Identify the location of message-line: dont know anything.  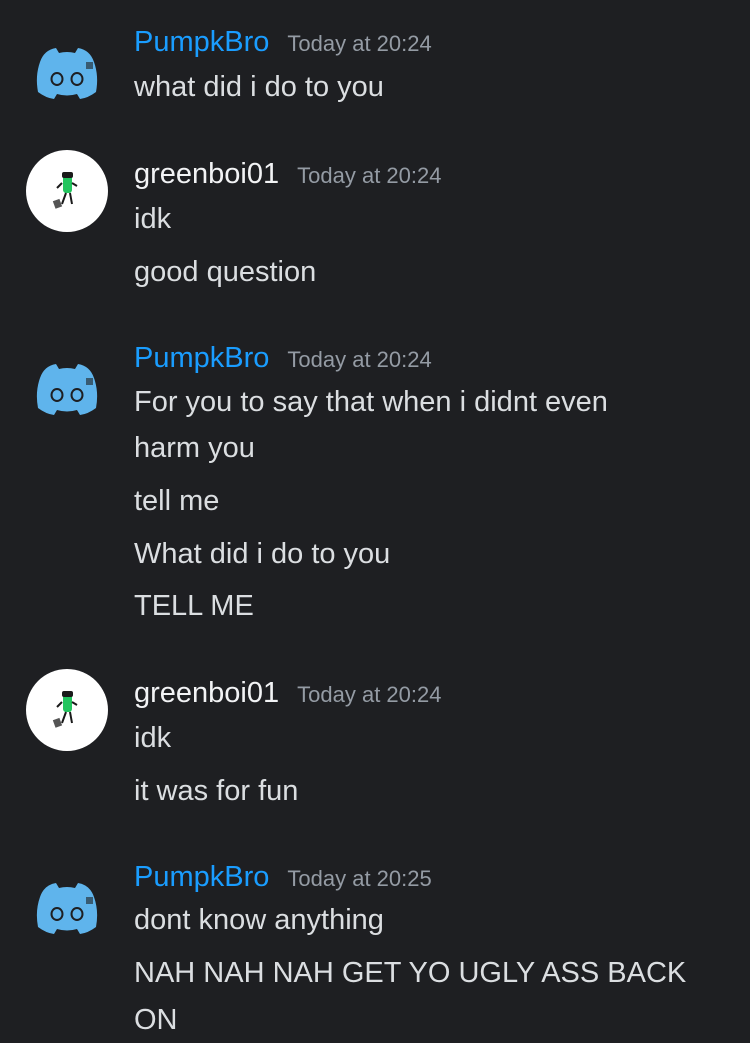
(259, 920).